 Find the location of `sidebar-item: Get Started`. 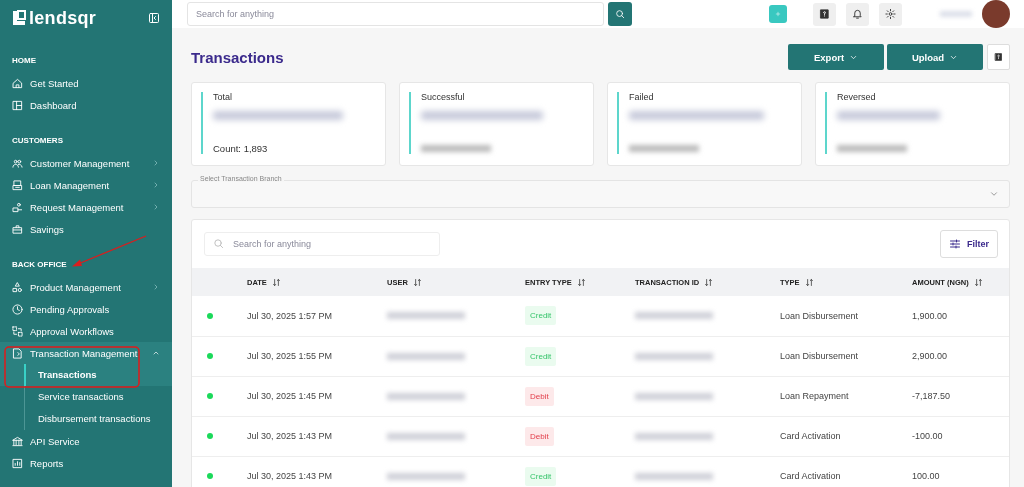

sidebar-item: Get Started is located at coordinates (86, 83).